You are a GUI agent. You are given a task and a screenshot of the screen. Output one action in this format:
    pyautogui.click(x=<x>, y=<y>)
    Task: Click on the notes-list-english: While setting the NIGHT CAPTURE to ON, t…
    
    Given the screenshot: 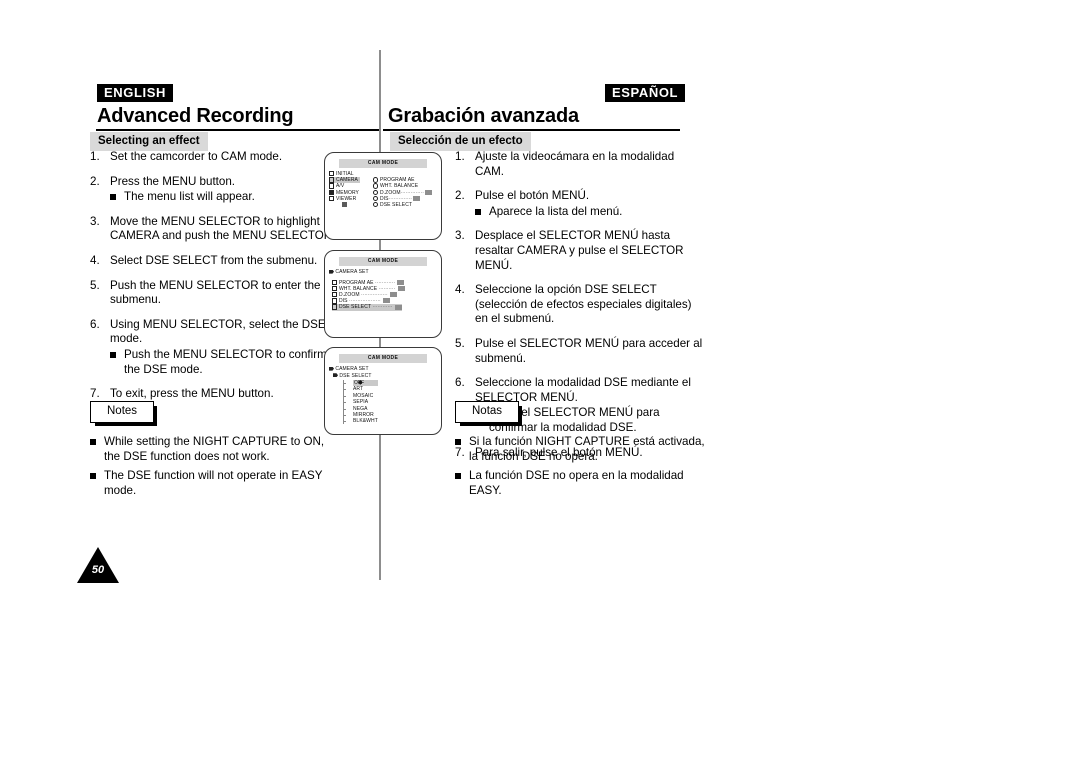 What is the action you would take?
    pyautogui.click(x=215, y=466)
    